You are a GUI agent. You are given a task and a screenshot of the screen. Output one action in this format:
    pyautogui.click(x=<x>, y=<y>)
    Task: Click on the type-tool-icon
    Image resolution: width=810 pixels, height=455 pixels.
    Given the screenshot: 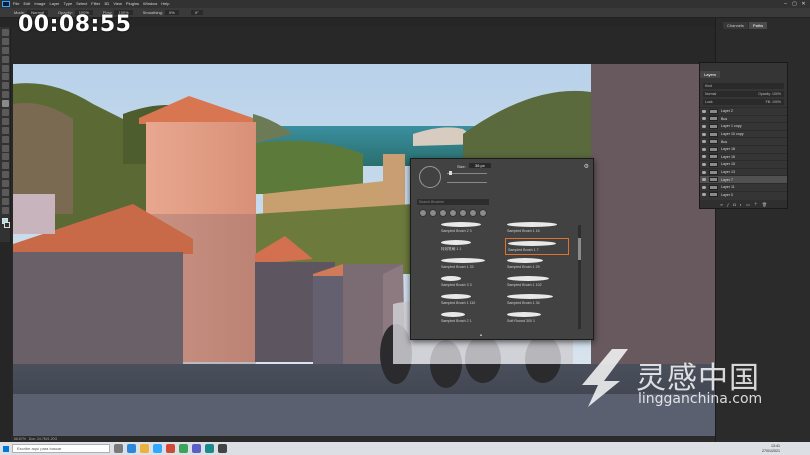 What is the action you would take?
    pyautogui.click(x=5, y=175)
    